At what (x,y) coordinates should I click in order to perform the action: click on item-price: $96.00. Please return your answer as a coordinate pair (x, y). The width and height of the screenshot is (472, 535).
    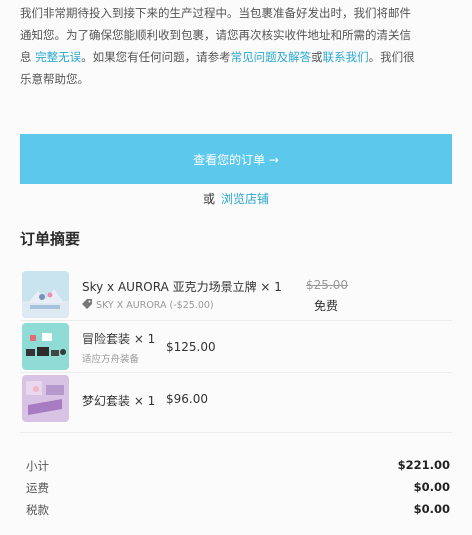
    Looking at the image, I should click on (187, 399).